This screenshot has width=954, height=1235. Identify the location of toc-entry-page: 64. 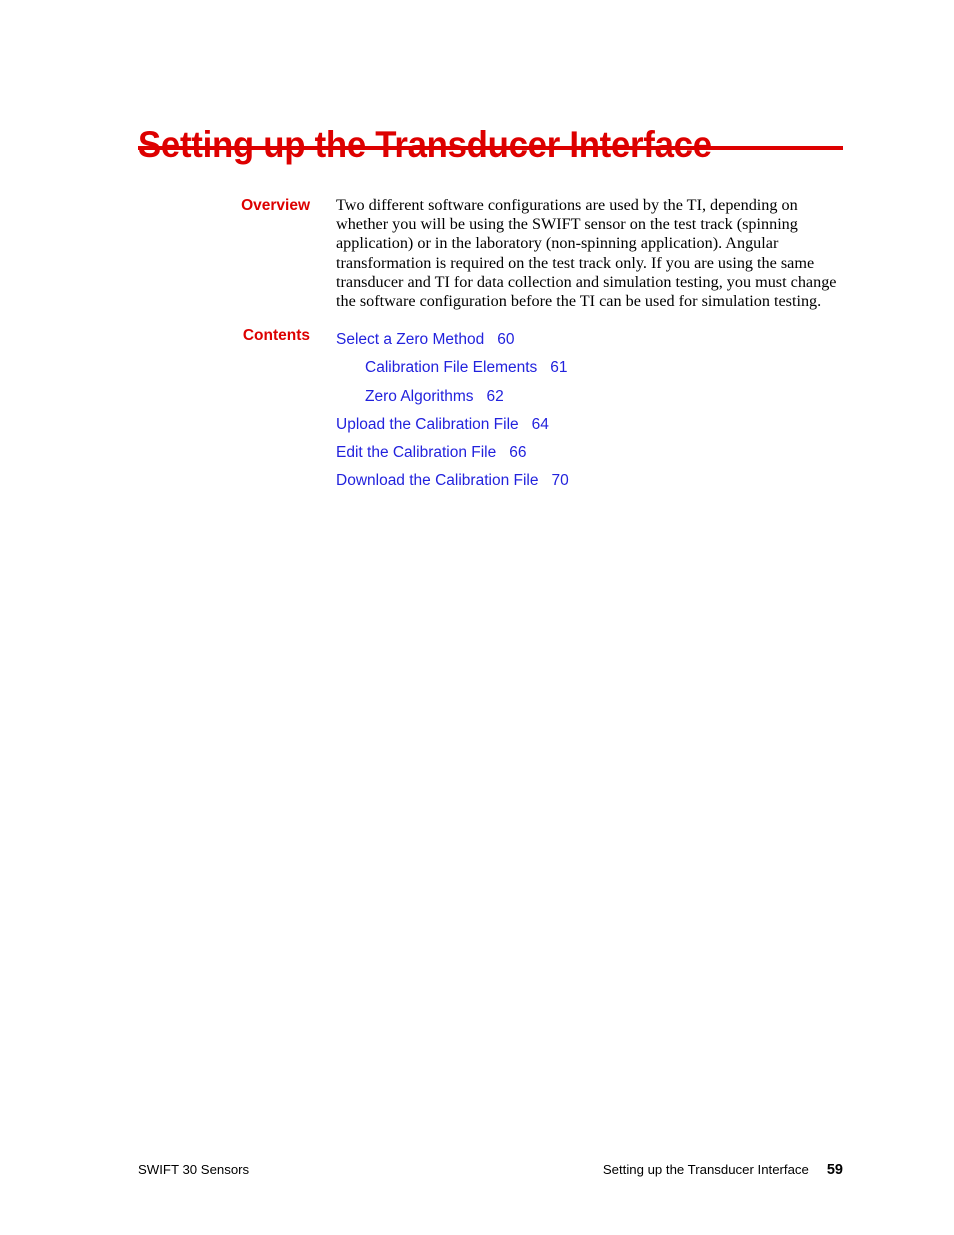
(540, 424).